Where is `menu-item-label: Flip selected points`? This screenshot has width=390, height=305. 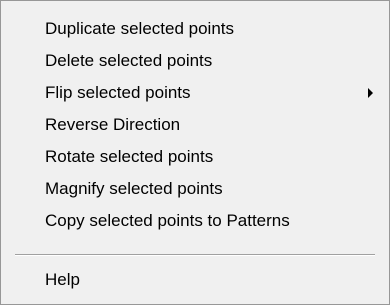 menu-item-label: Flip selected points is located at coordinates (118, 92).